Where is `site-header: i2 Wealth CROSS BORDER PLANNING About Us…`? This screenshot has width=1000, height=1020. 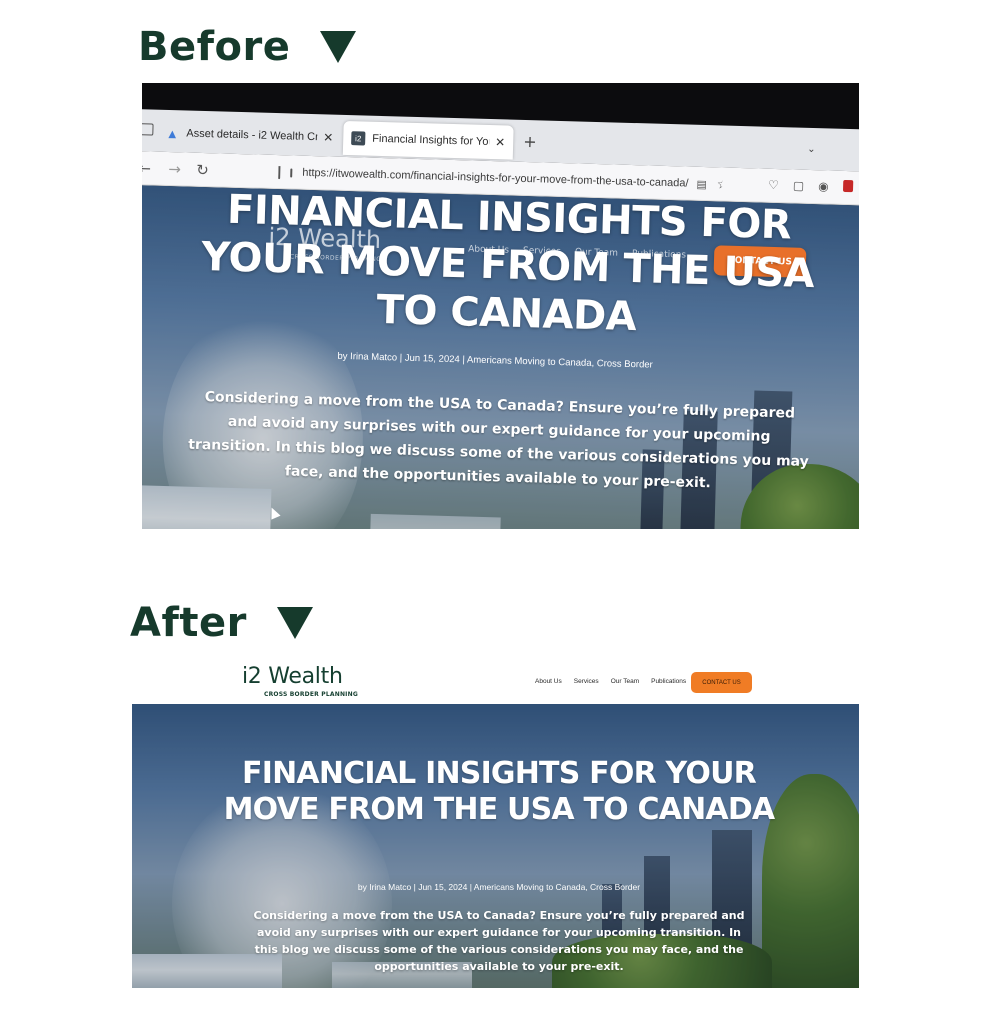 site-header: i2 Wealth CROSS BORDER PLANNING About Us… is located at coordinates (495, 682).